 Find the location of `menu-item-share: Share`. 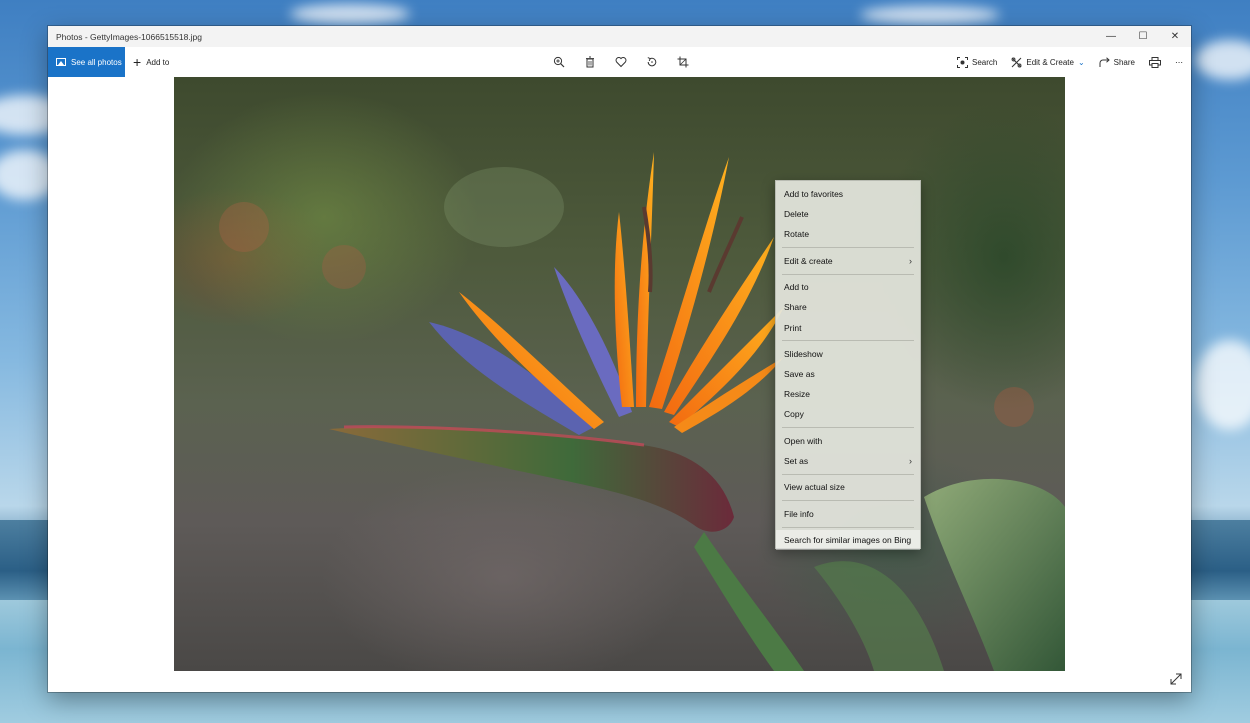

menu-item-share: Share is located at coordinates (848, 307).